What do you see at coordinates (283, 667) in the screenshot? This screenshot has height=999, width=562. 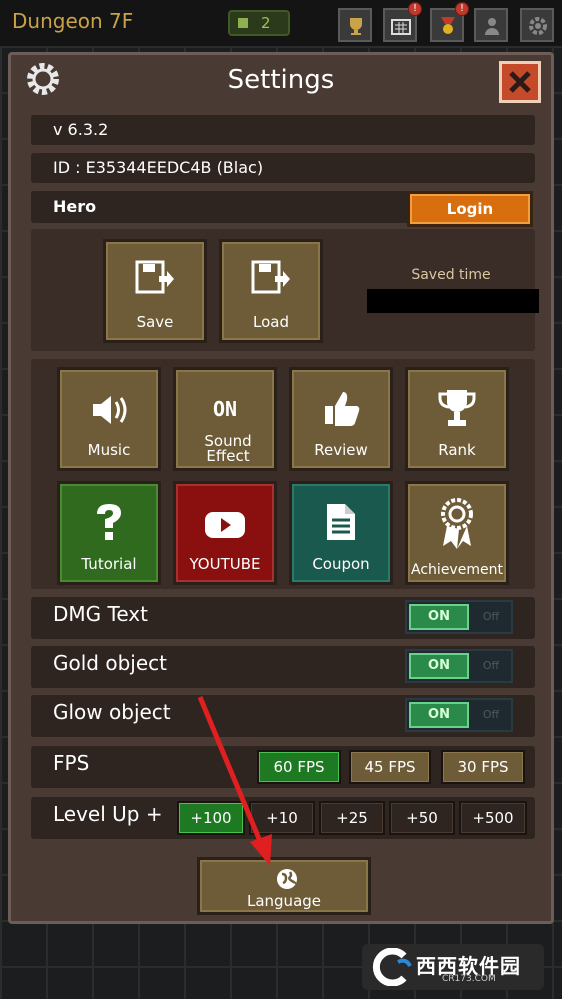 I see `gold-object-row: Gold object ON Off` at bounding box center [283, 667].